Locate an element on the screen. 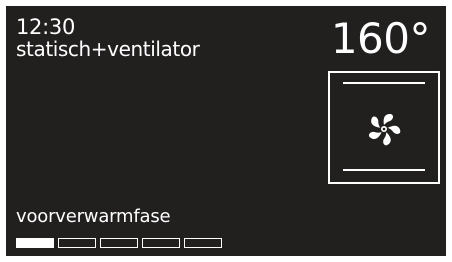 The width and height of the screenshot is (452, 262). oven-mode-indicator is located at coordinates (384, 127).